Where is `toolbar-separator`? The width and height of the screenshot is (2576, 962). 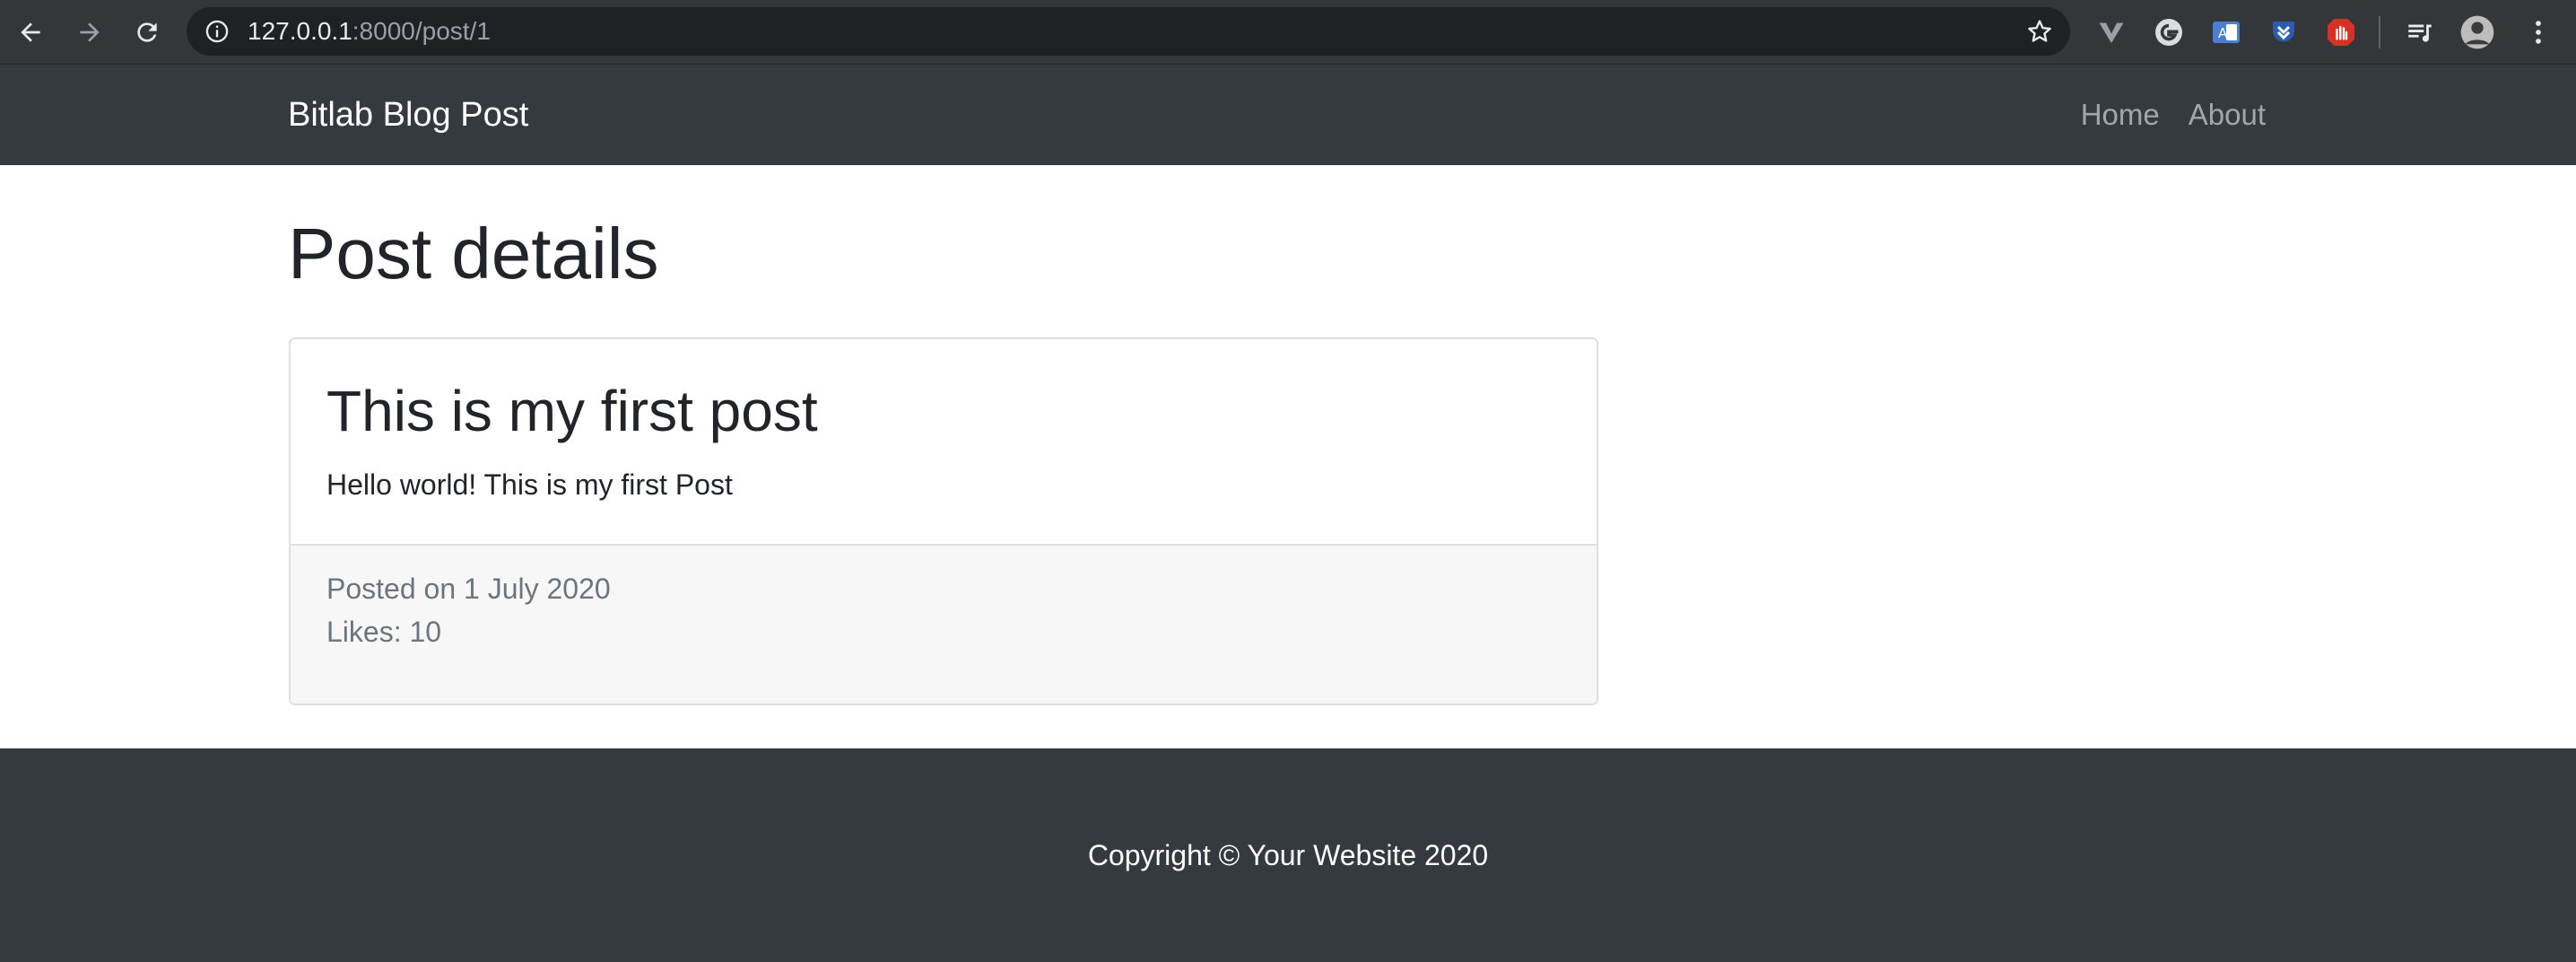 toolbar-separator is located at coordinates (2379, 32).